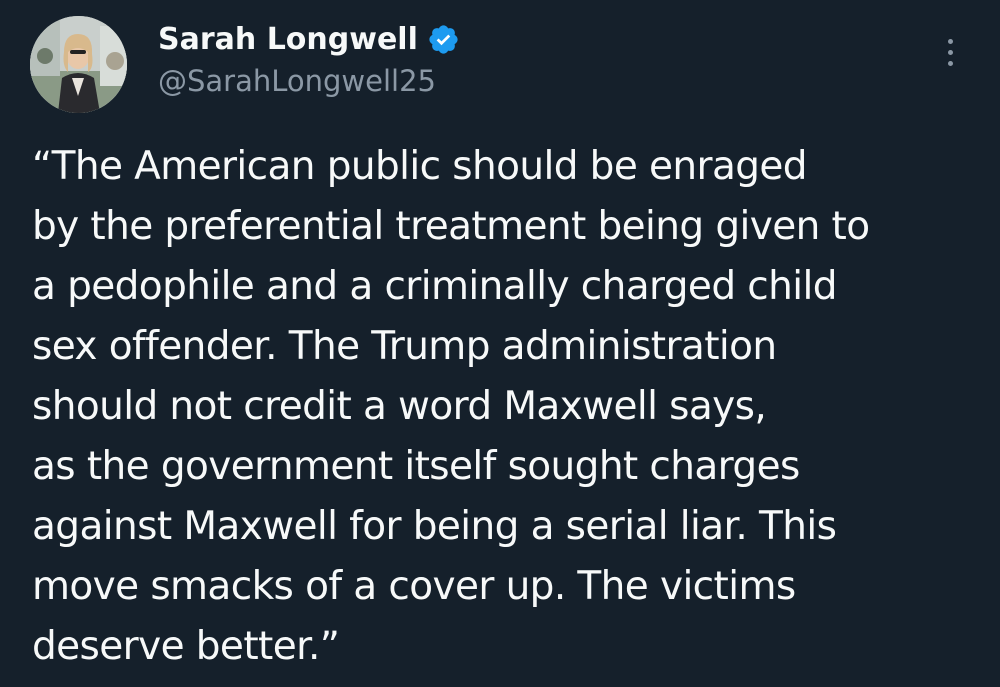 The width and height of the screenshot is (1000, 687). Describe the element at coordinates (288, 39) in the screenshot. I see `display-name: Sarah Longwell` at that location.